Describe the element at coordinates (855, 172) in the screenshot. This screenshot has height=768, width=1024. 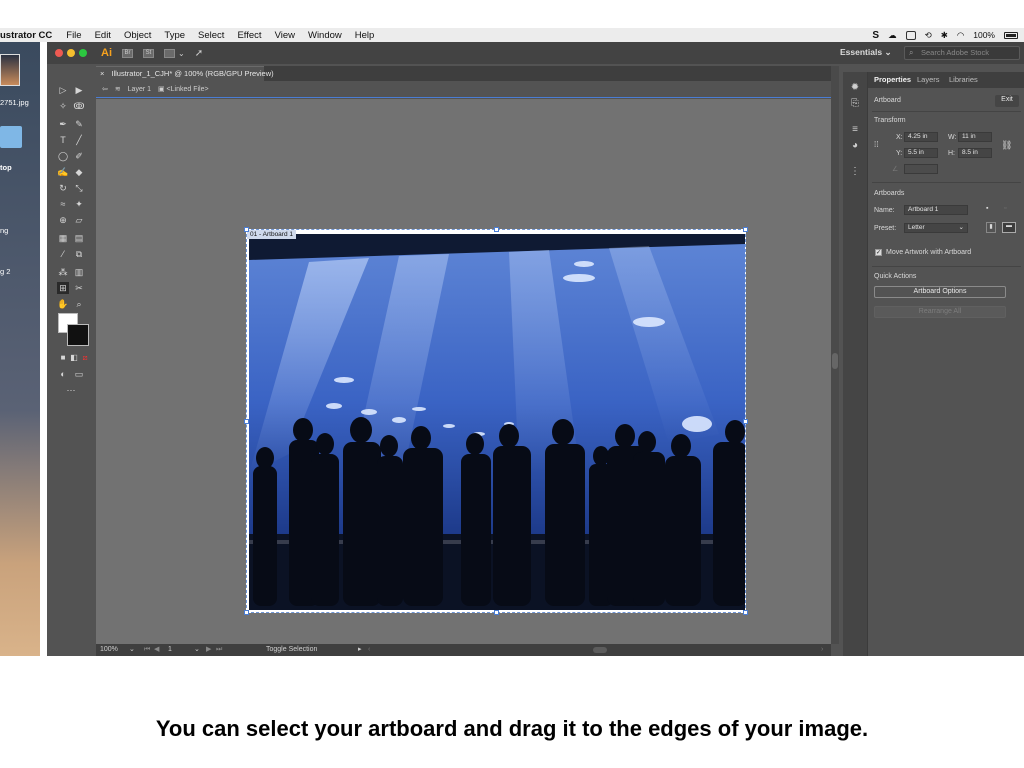
I see `grid-panel-icon: ⋮` at that location.